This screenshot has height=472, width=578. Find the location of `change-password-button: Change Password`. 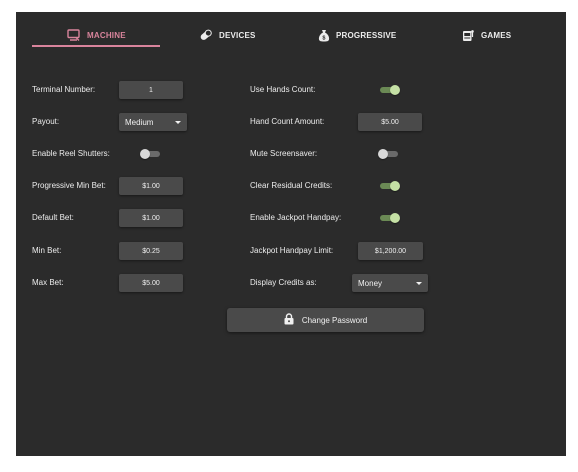

change-password-button: Change Password is located at coordinates (325, 320).